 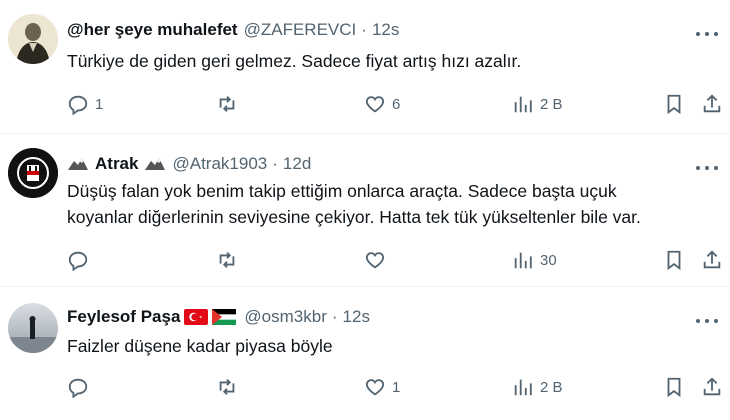 I want to click on like-button: 6, so click(x=382, y=104).